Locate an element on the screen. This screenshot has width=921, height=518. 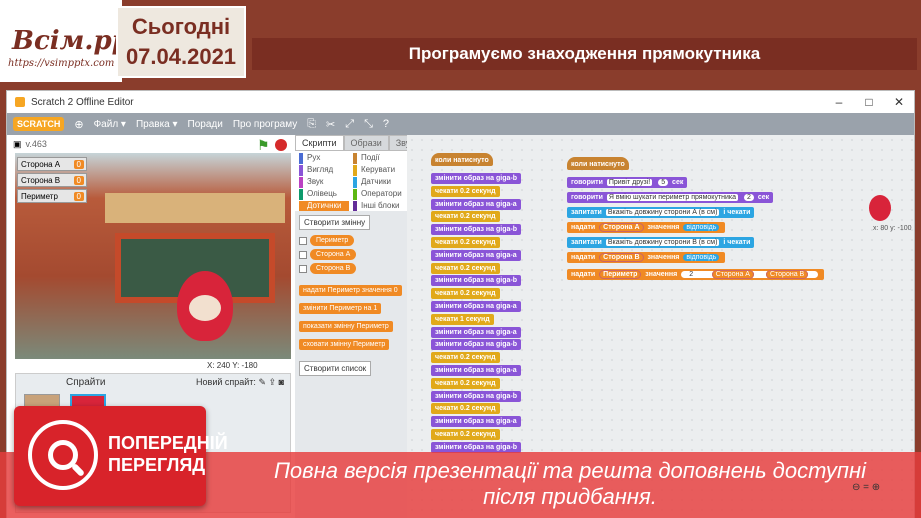
preview-badge: ПОПЕРЕДНІЙ ПЕРЕГЛЯД is located at coordinates (121, 456).